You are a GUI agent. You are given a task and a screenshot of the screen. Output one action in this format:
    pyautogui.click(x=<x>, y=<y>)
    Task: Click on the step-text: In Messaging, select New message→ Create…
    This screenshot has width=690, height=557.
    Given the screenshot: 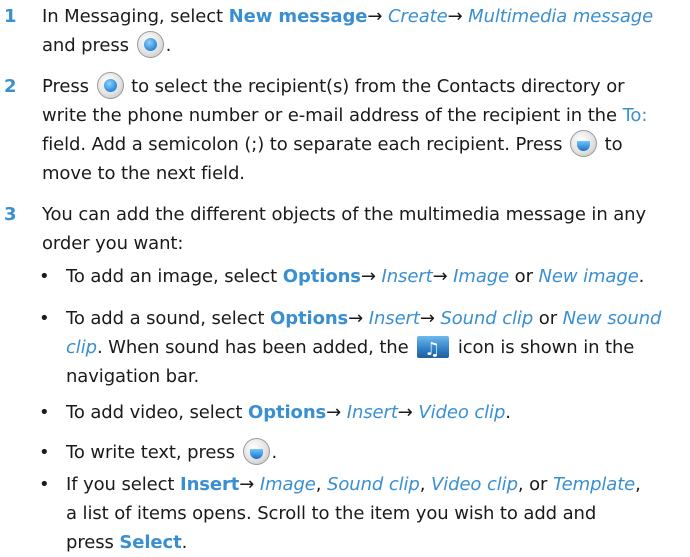 What is the action you would take?
    pyautogui.click(x=362, y=31)
    